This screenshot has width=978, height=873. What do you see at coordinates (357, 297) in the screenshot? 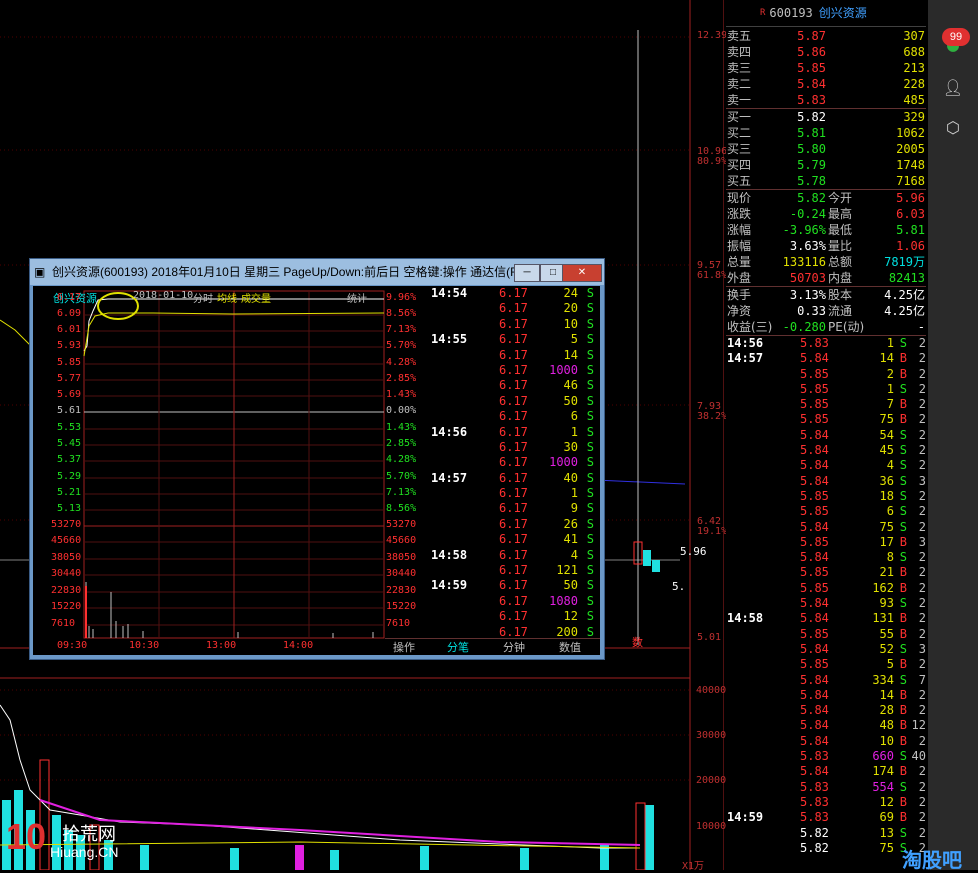
I see `stats-button: 统计` at bounding box center [357, 297].